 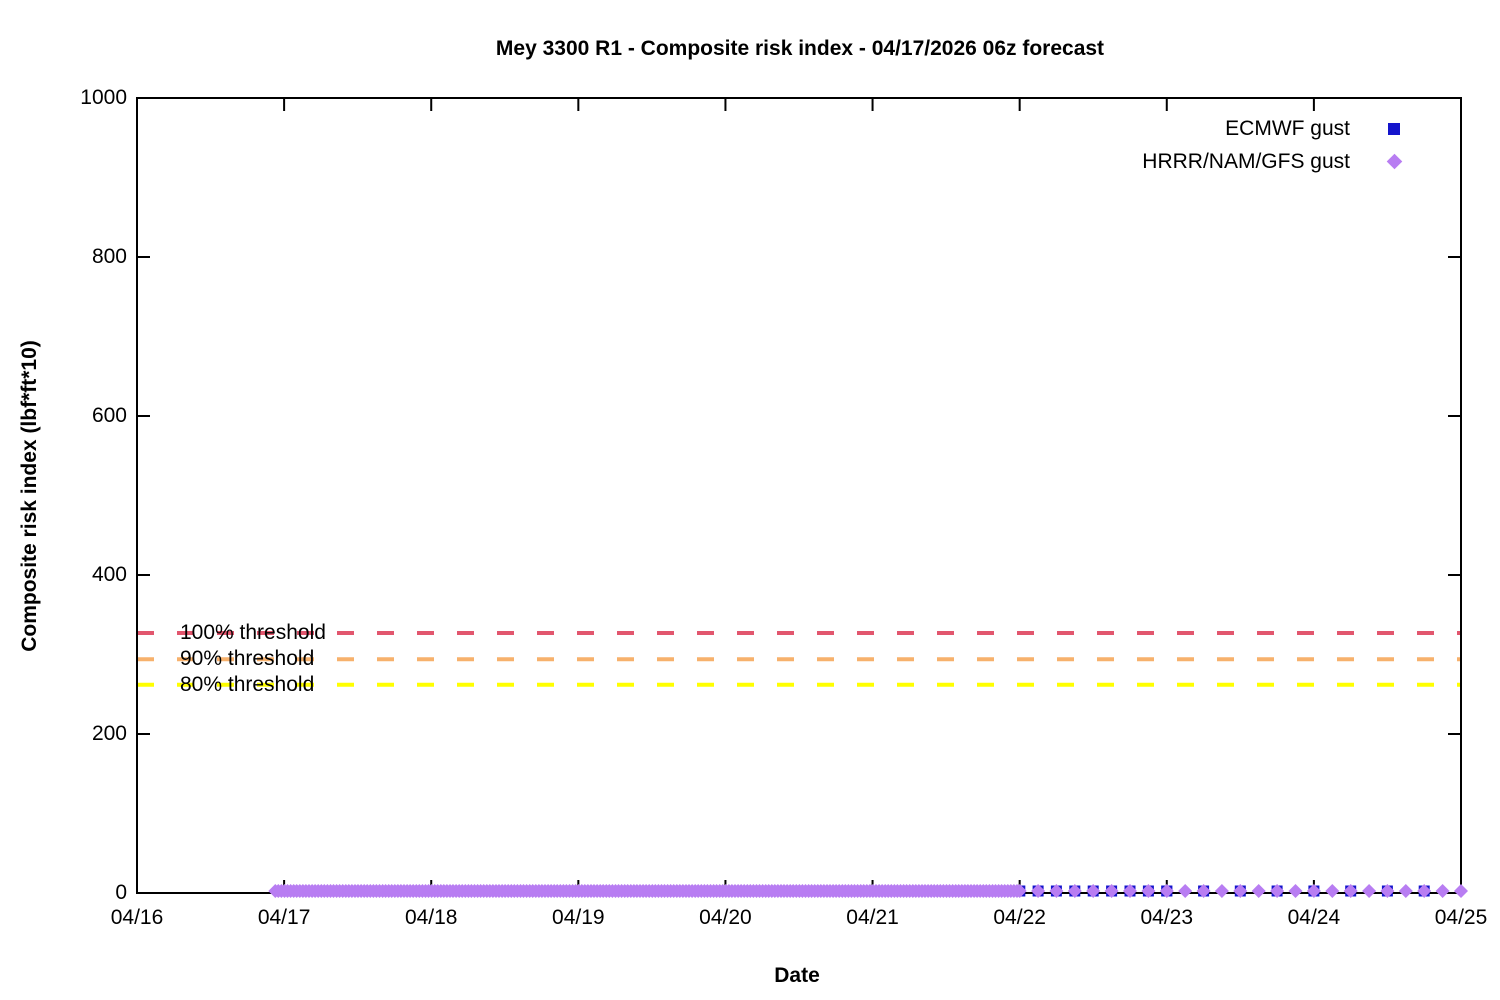 I want to click on x-tick-label: 04/17, so click(x=284, y=917).